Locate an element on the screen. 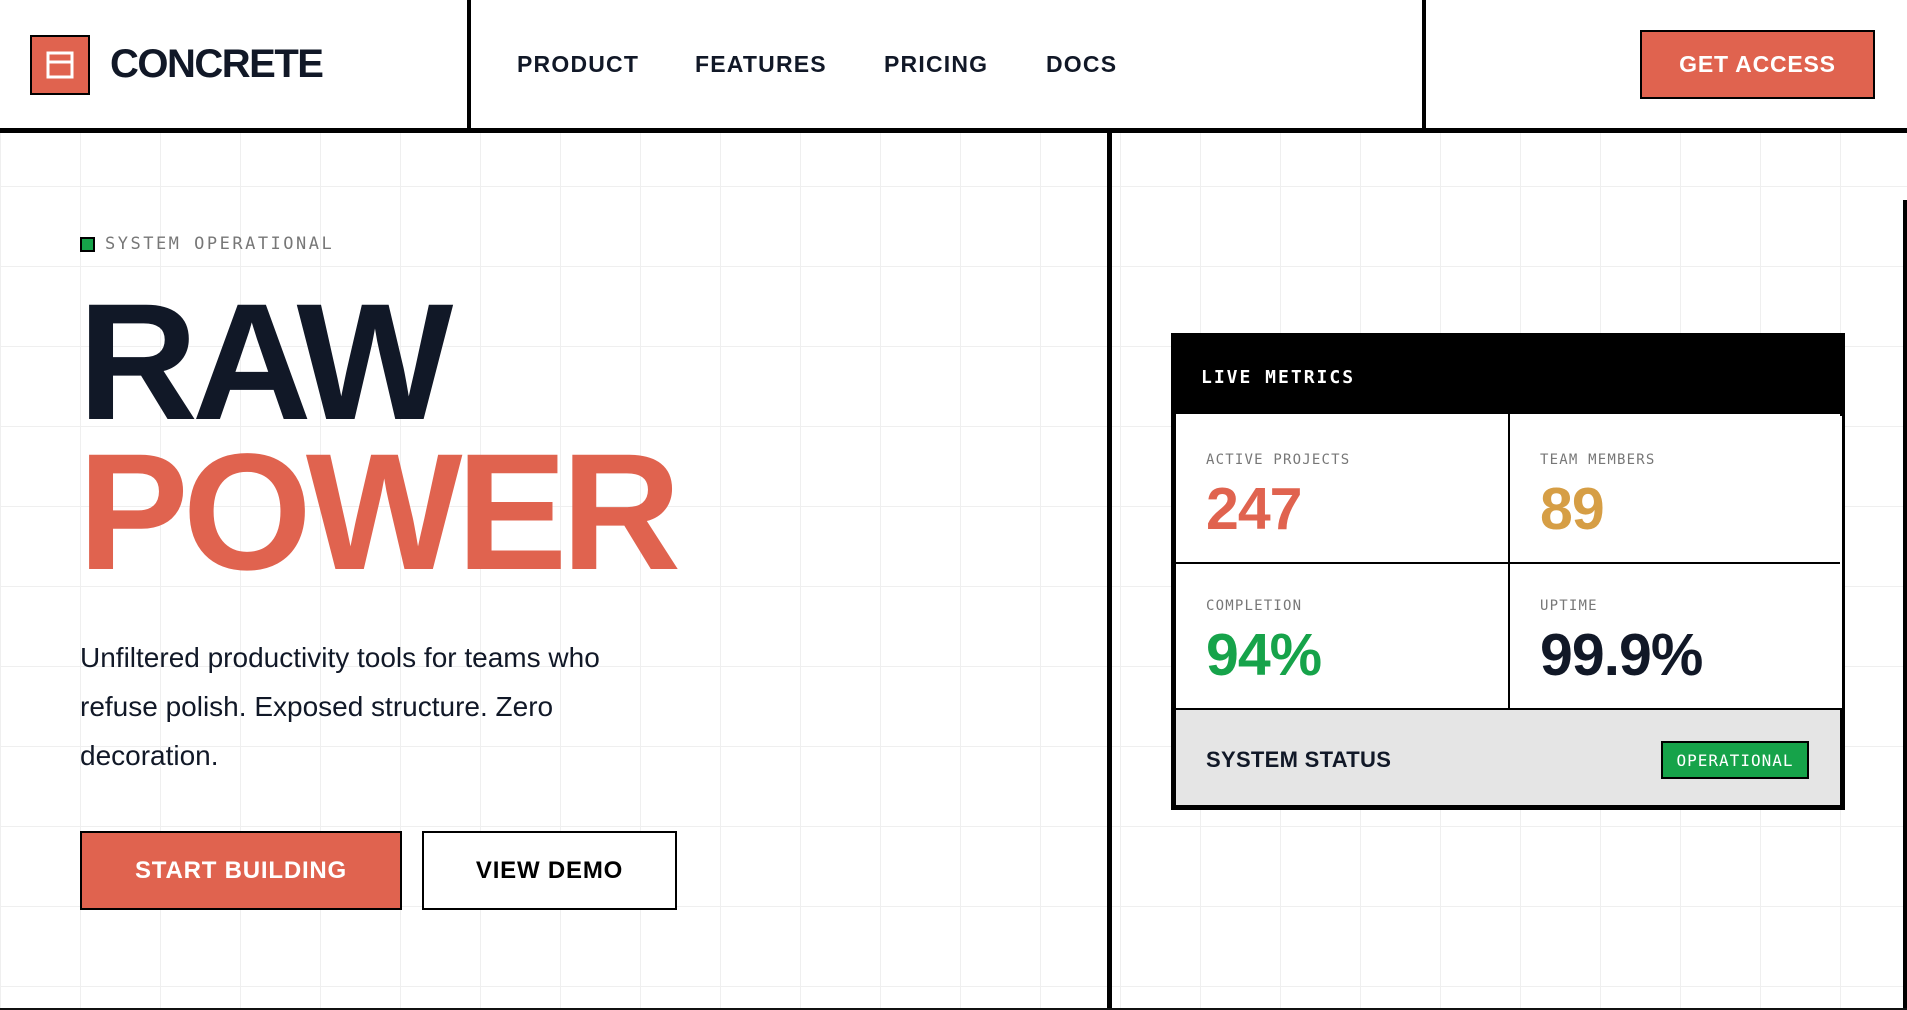 This screenshot has width=1907, height=1010. panel-title: LIVE METRICS is located at coordinates (1278, 377).